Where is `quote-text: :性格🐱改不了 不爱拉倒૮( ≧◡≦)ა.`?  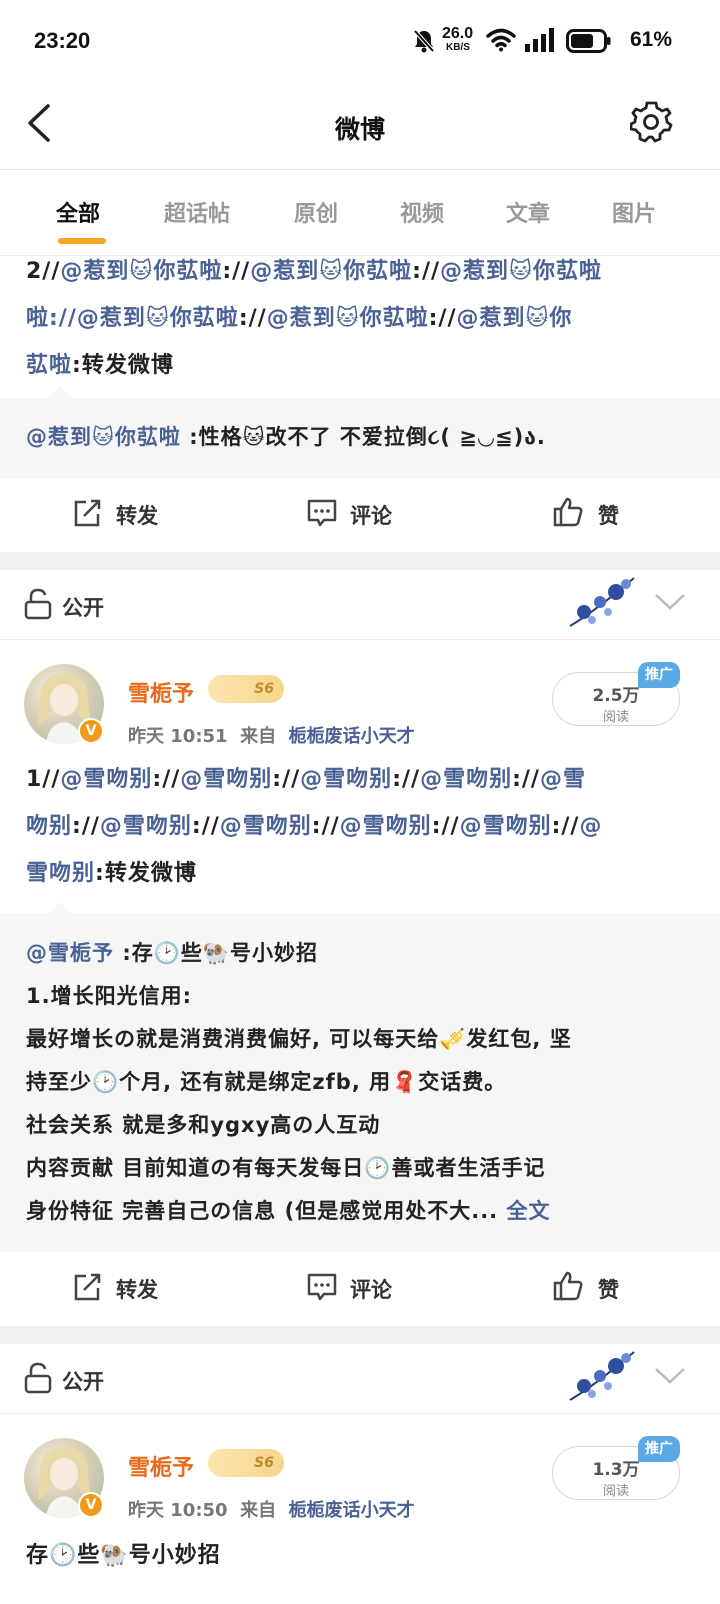
quote-text: :性格🐱改不了 不爱拉倒૮( ≧◡≦)ა. is located at coordinates (367, 437).